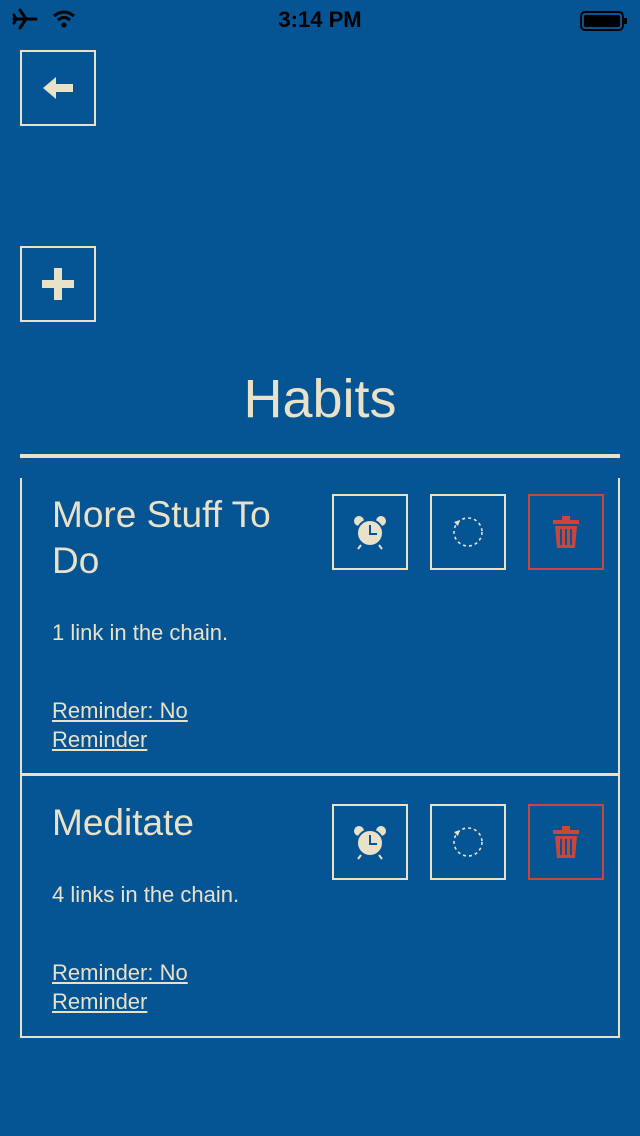 Image resolution: width=640 pixels, height=1136 pixels. Describe the element at coordinates (123, 822) in the screenshot. I see `habit-name: Meditate` at that location.